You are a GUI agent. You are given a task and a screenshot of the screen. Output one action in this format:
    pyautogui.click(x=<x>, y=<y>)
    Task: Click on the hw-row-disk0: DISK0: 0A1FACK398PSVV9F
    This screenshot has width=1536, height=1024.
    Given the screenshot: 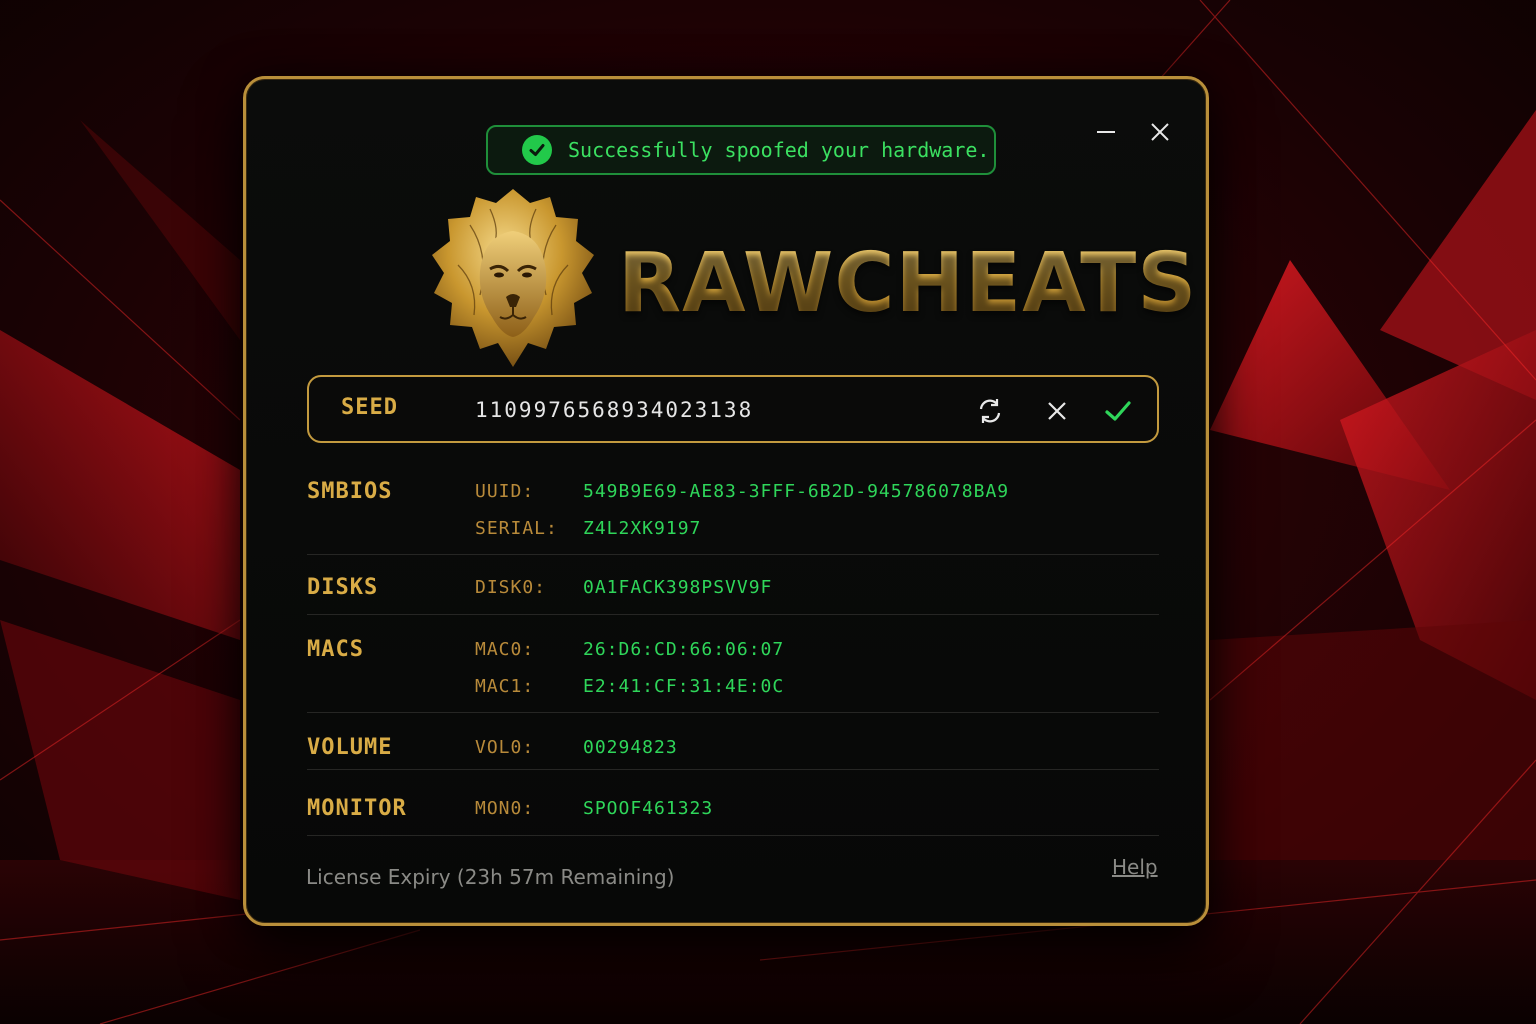 What is the action you would take?
    pyautogui.click(x=623, y=587)
    